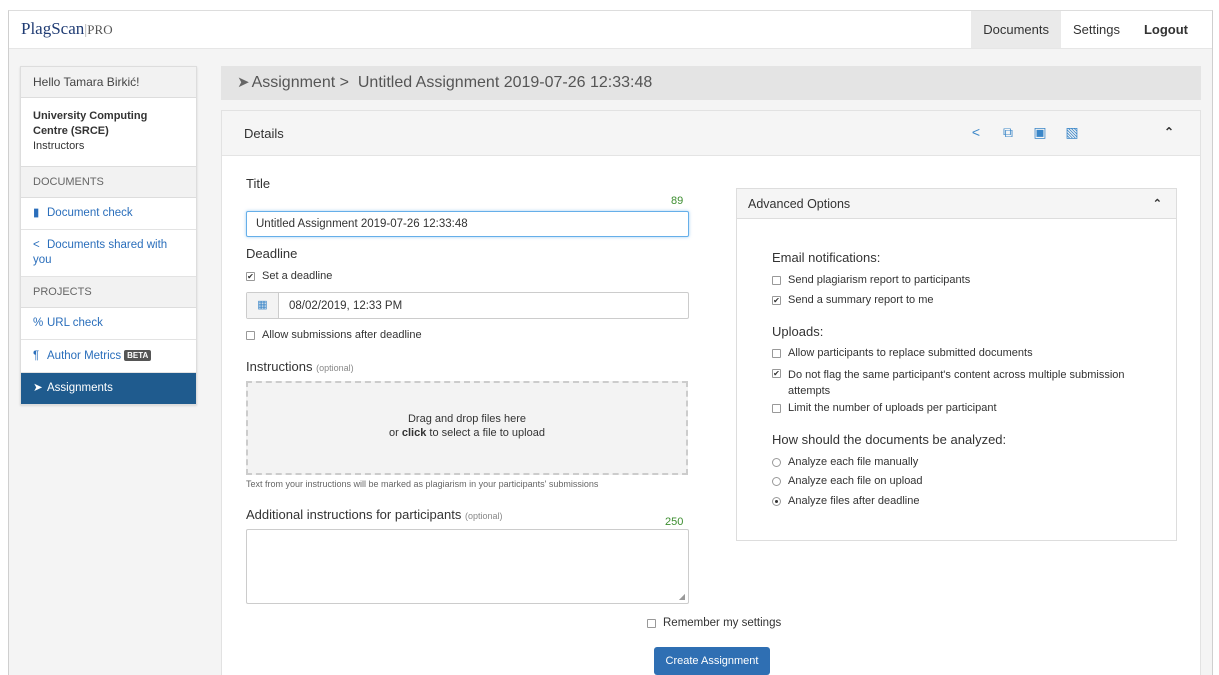  What do you see at coordinates (722, 623) in the screenshot?
I see `checkbox-label: Remember my settings` at bounding box center [722, 623].